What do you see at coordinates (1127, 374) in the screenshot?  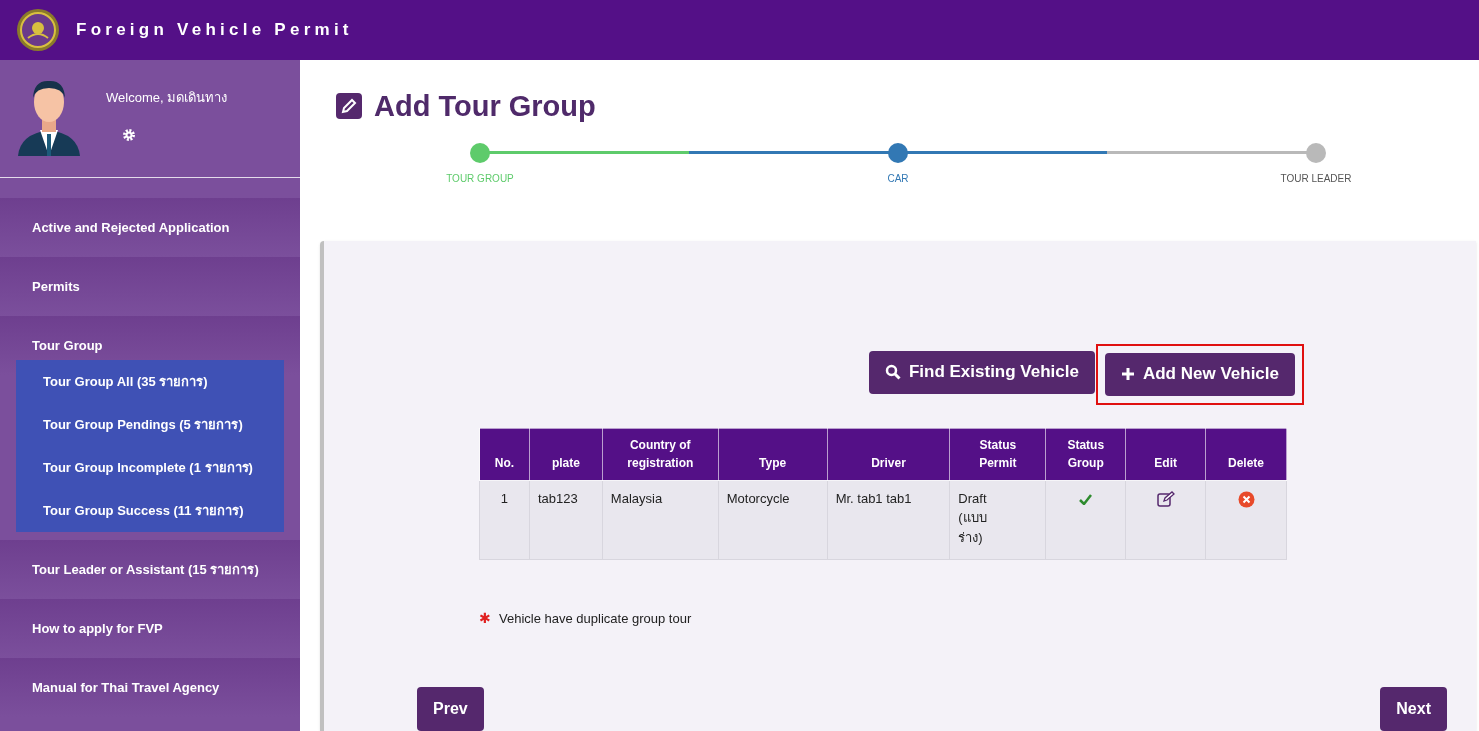 I see `plus-icon` at bounding box center [1127, 374].